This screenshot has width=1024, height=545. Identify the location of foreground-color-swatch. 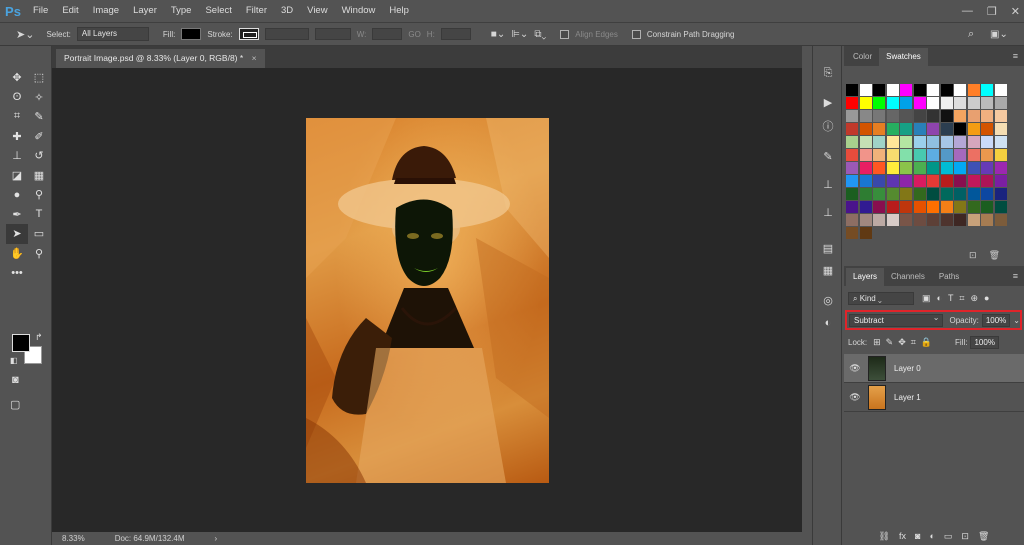
(21, 343).